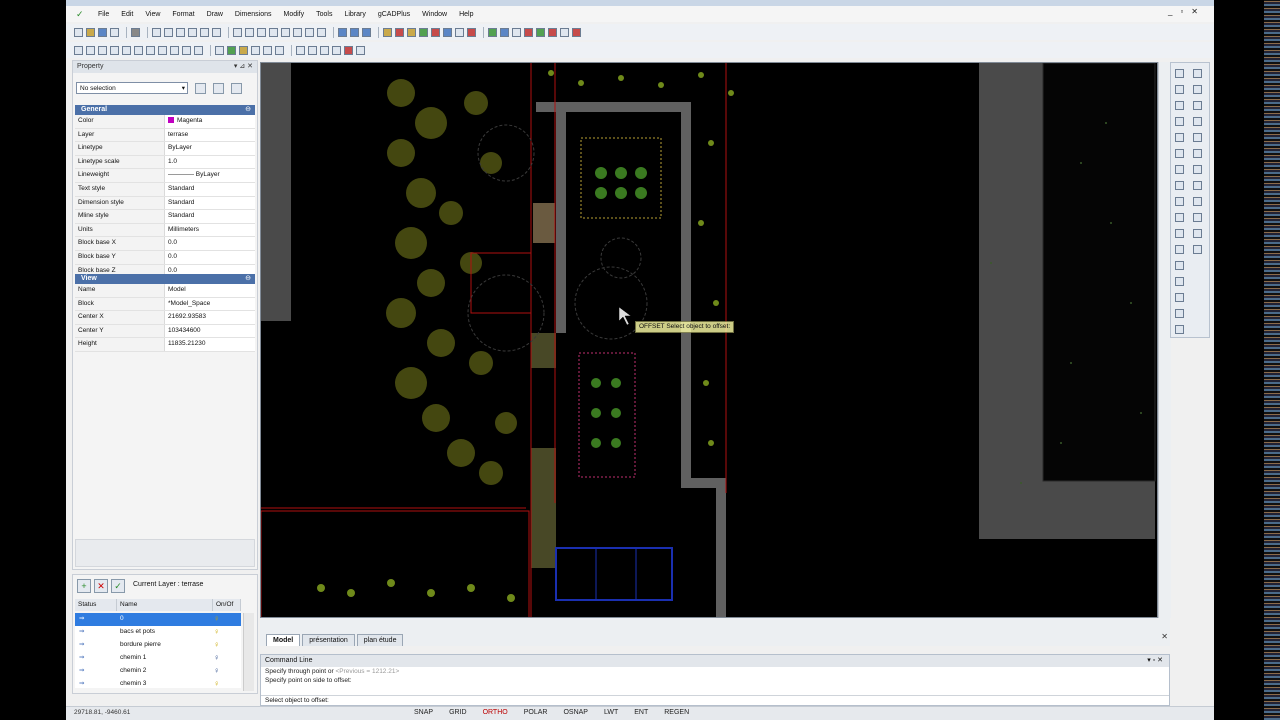 The width and height of the screenshot is (1280, 720). I want to click on property-row-units: Units Millimeters, so click(165, 230).